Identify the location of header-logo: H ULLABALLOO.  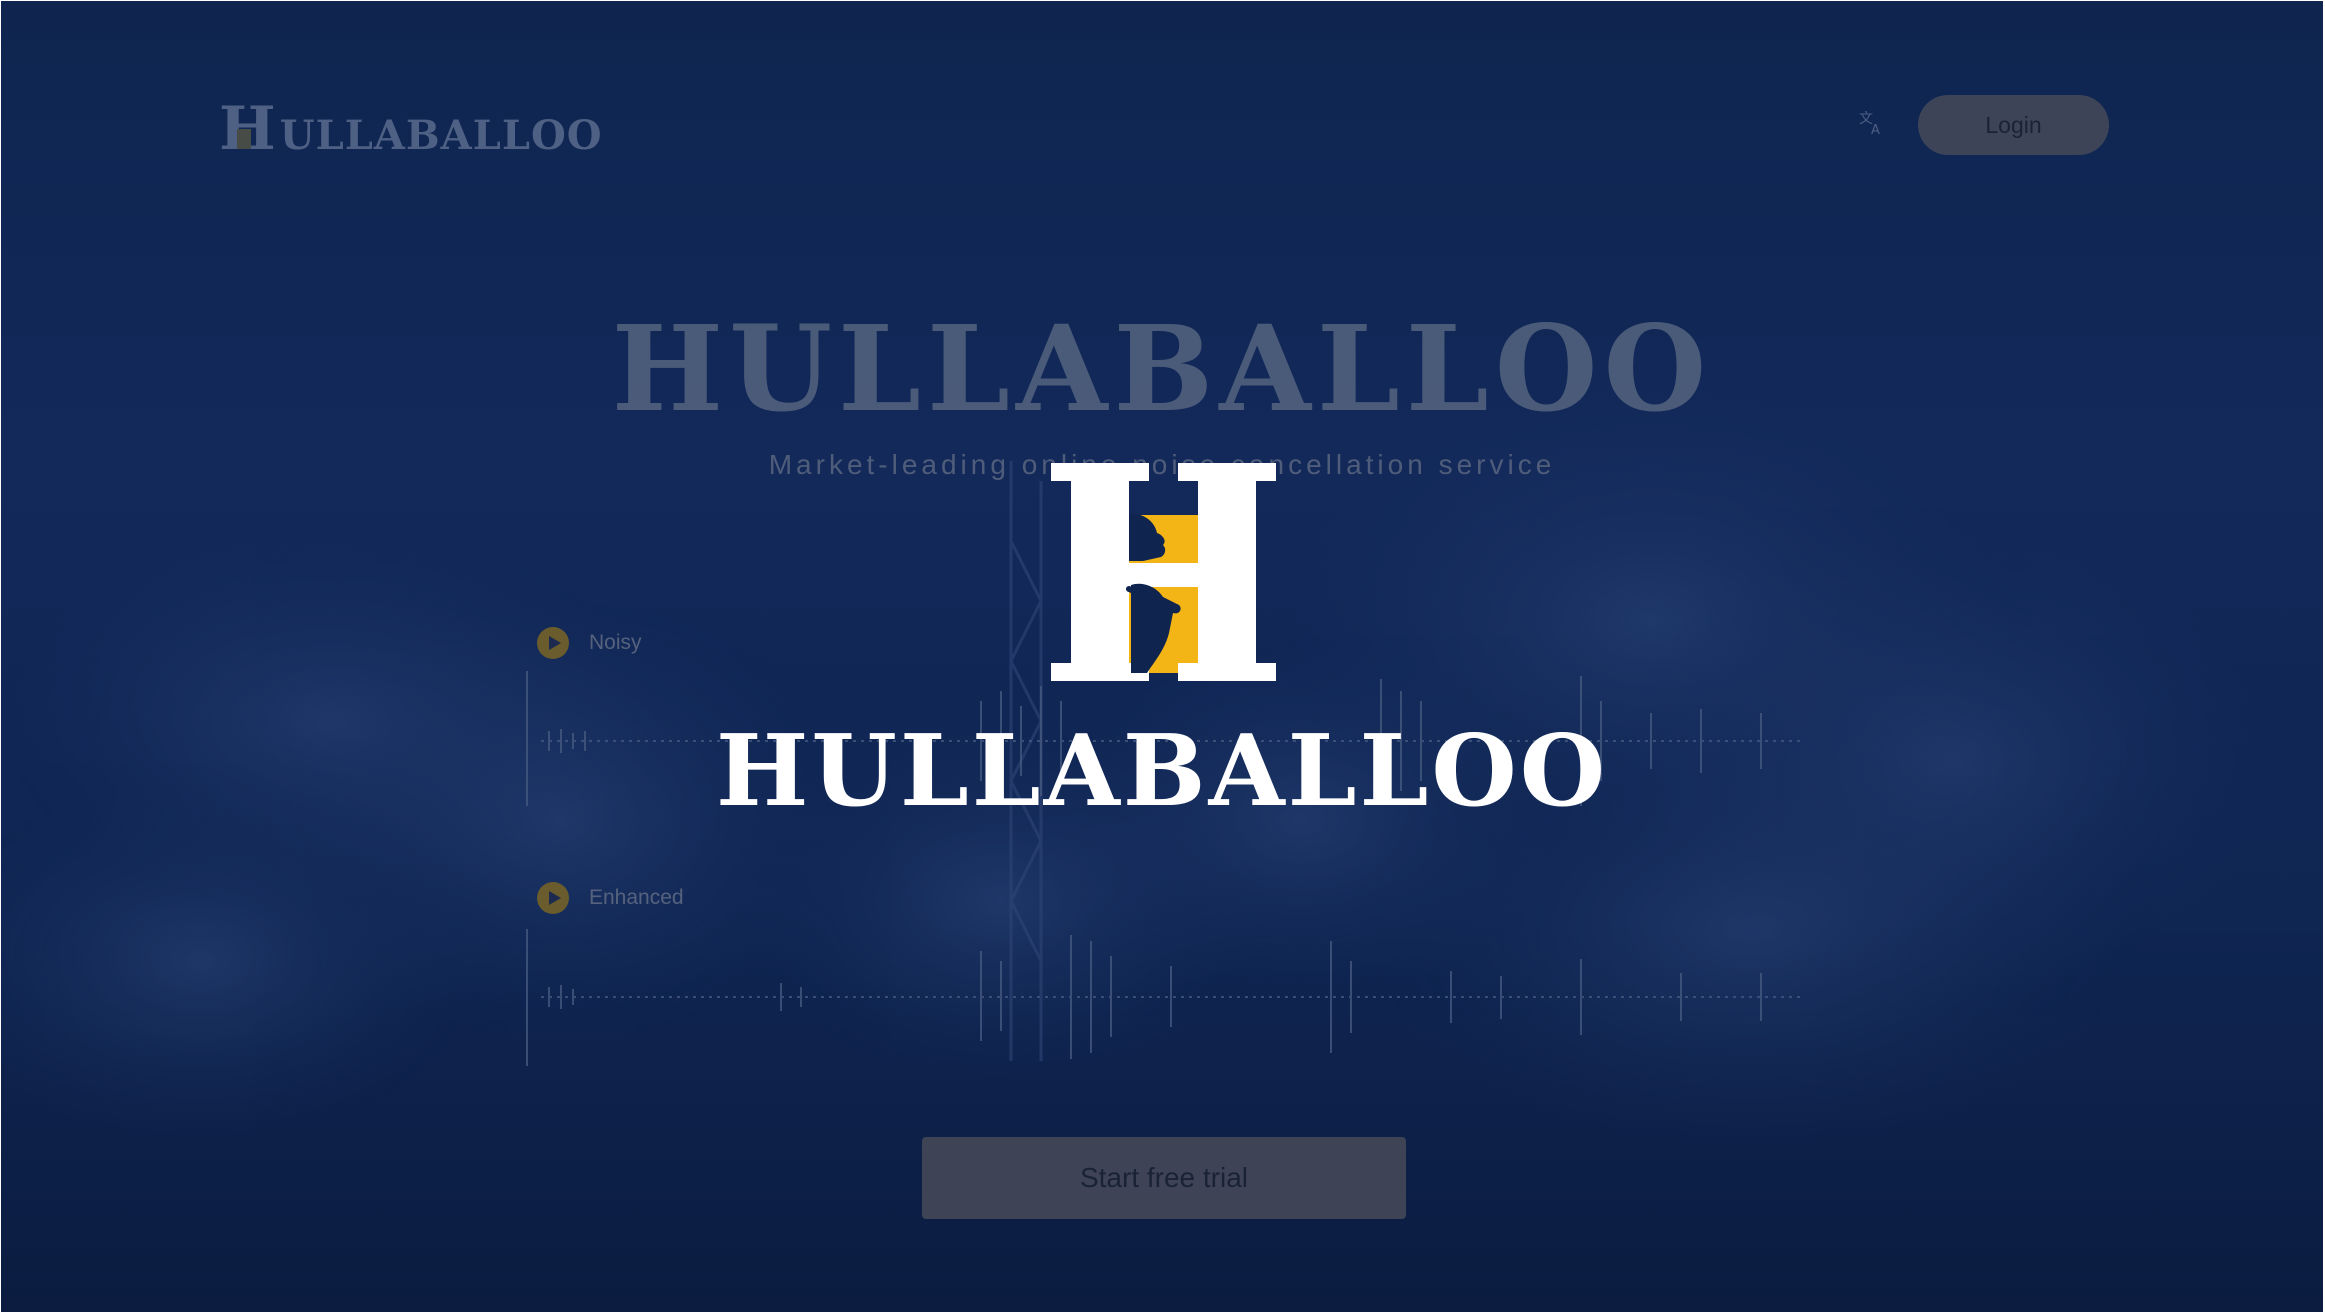
(411, 128).